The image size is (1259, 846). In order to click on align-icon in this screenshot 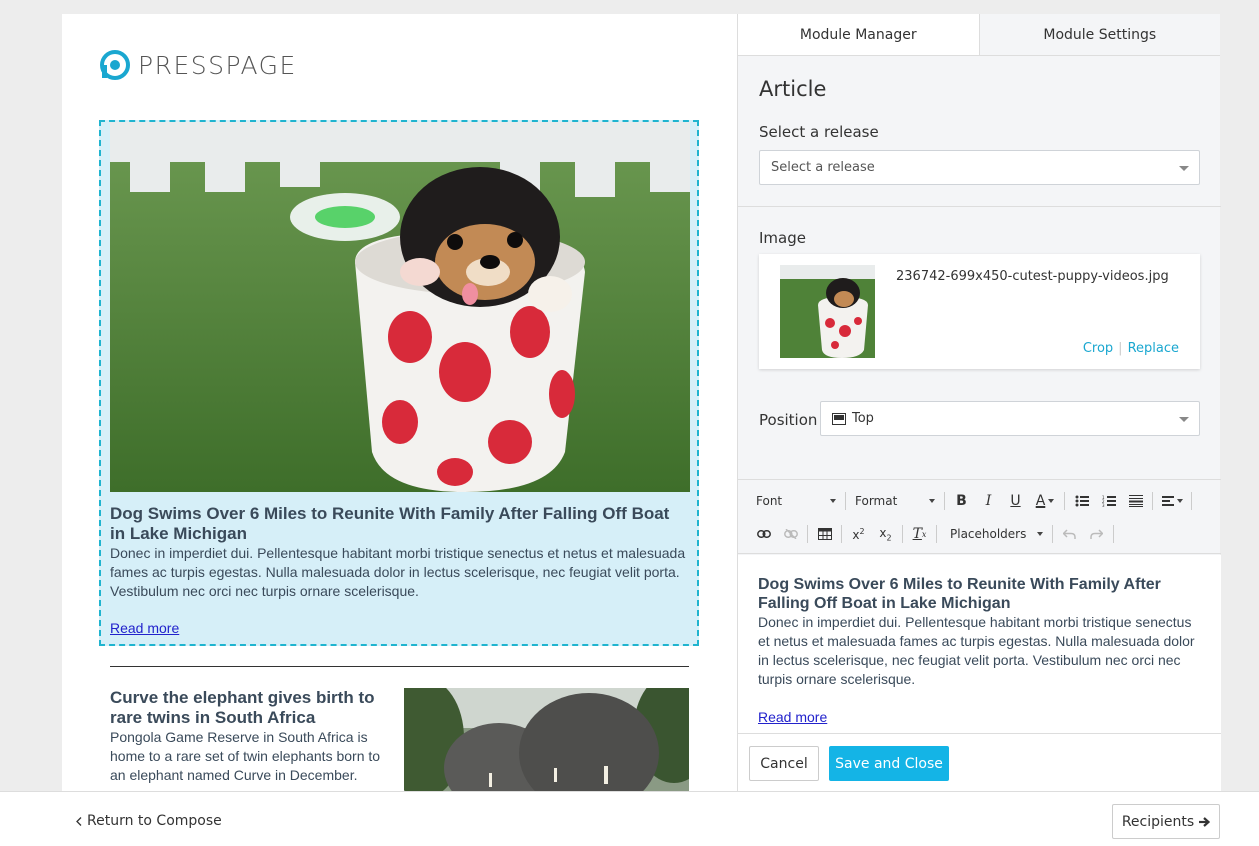, I will do `click(1172, 501)`.